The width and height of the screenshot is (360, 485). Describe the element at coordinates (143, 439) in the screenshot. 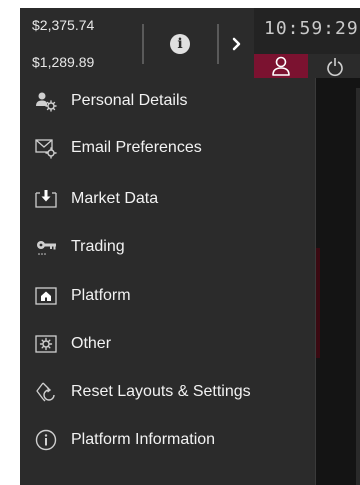

I see `menu-item-label: Platform Information` at that location.